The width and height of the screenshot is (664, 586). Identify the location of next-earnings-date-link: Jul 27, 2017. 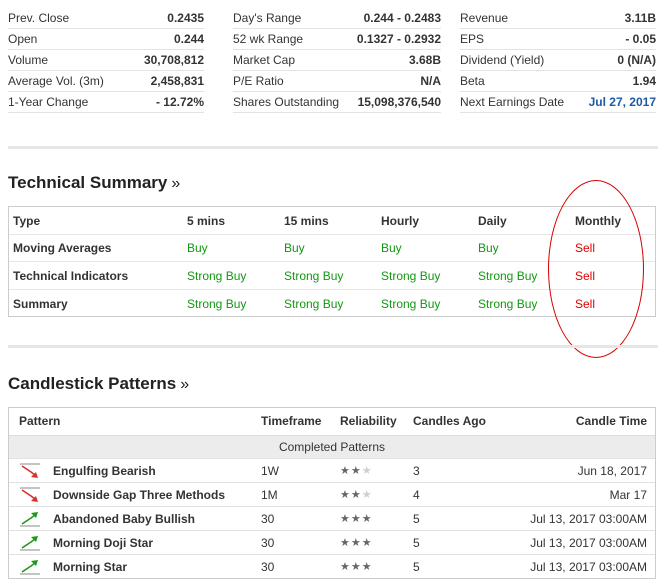
(622, 102).